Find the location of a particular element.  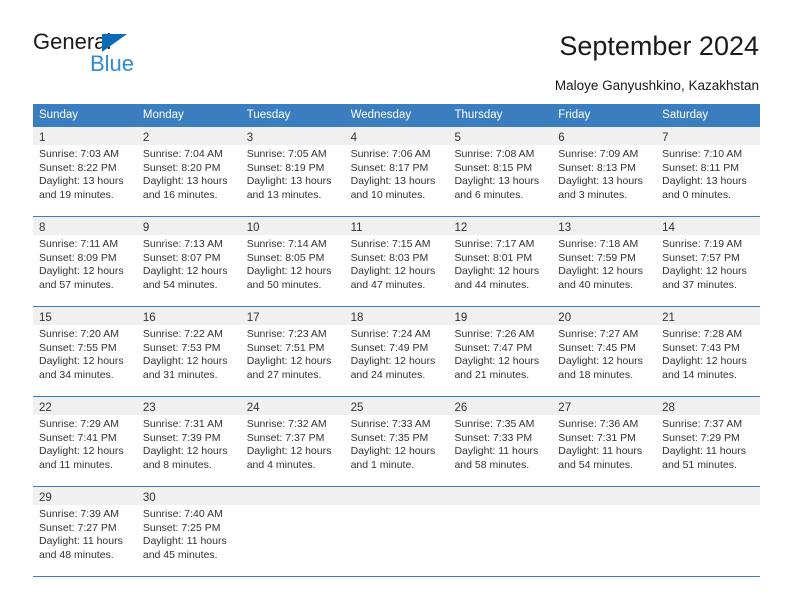

day-number-band: 14 is located at coordinates (708, 226).